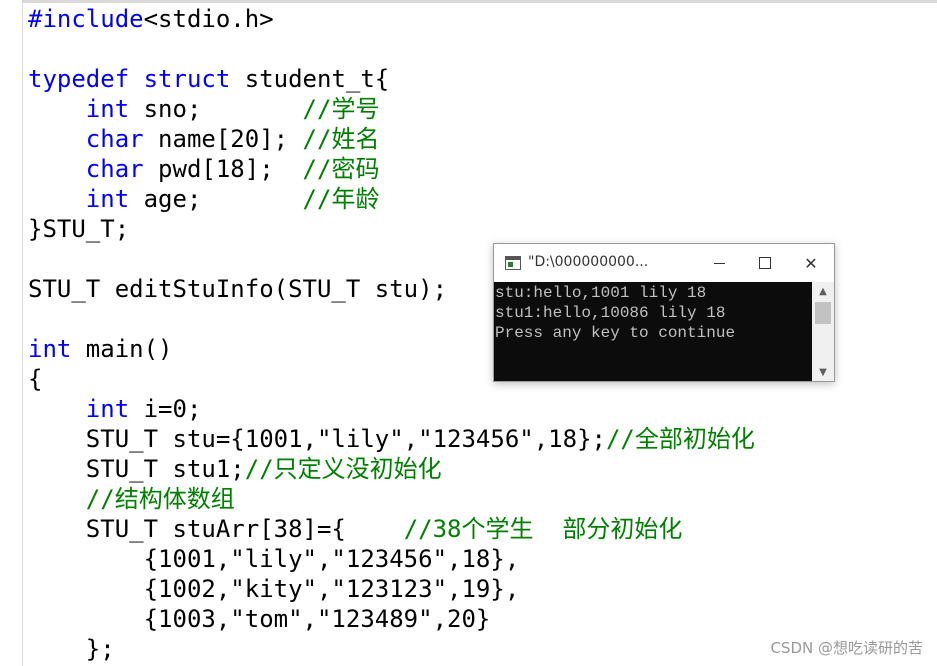 The image size is (937, 666). Describe the element at coordinates (208, 19) in the screenshot. I see `code-text: <stdio.h>` at that location.